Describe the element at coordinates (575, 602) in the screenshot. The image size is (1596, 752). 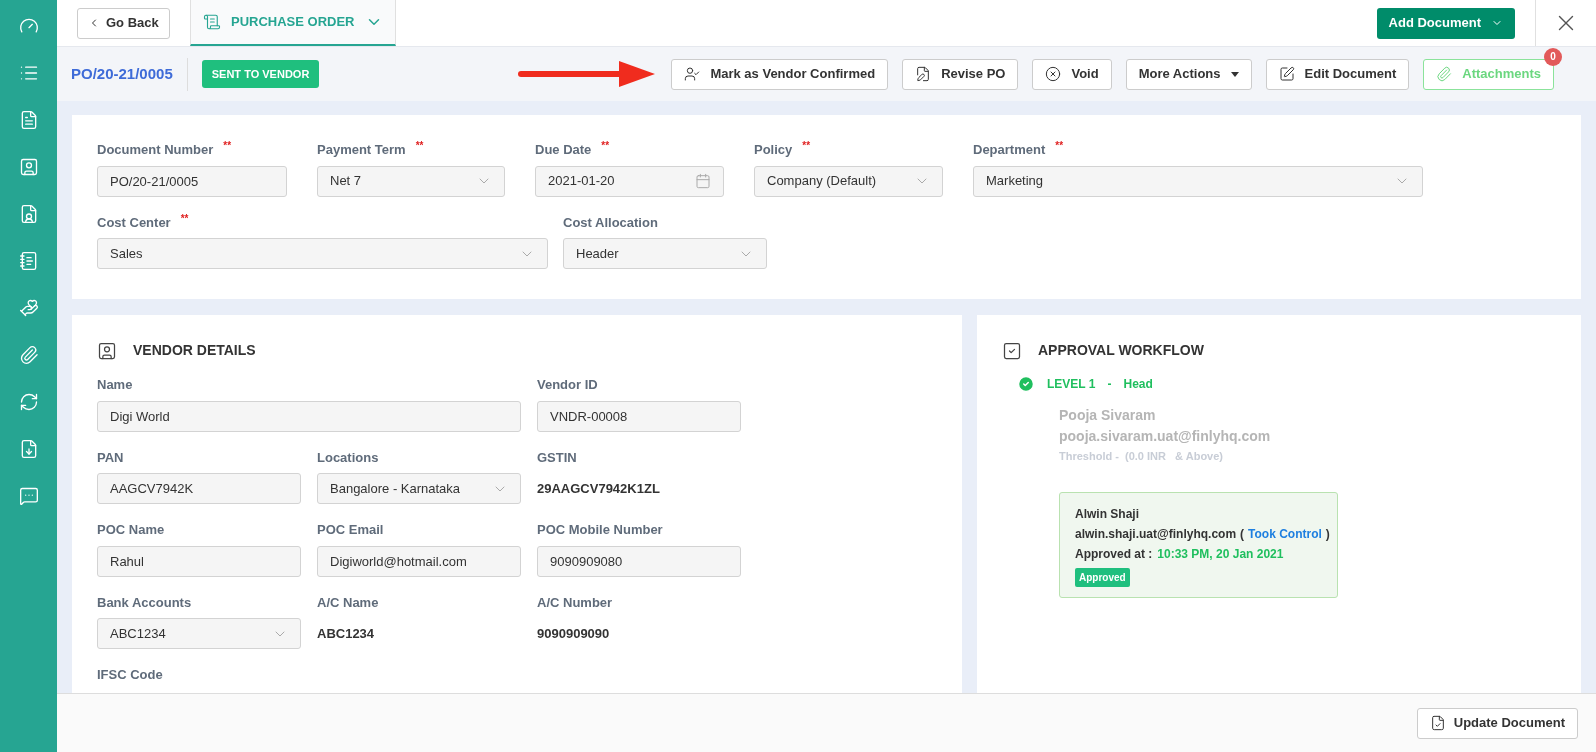
I see `field-label: A/C Number` at that location.